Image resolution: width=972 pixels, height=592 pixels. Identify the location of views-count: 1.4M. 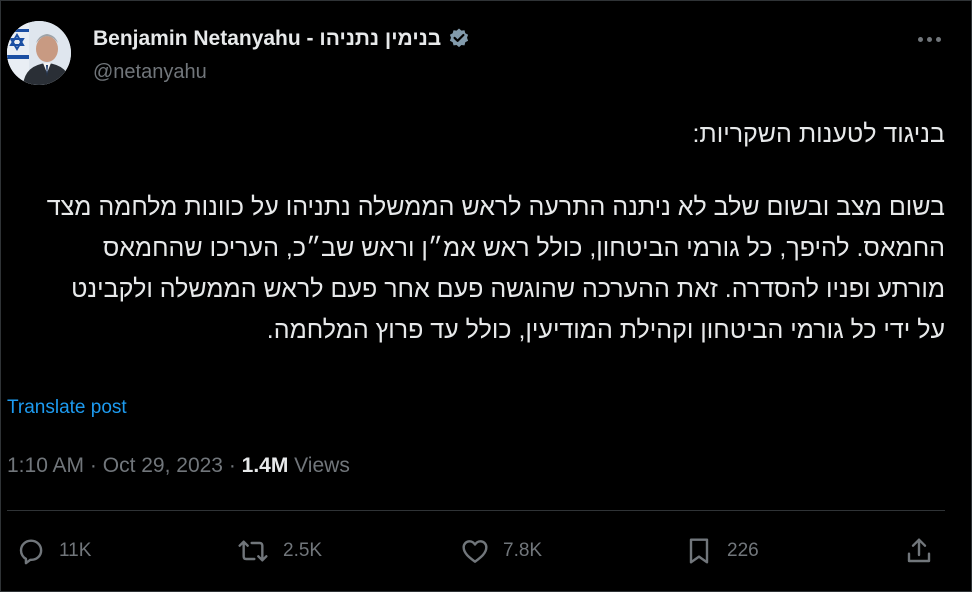
(265, 465).